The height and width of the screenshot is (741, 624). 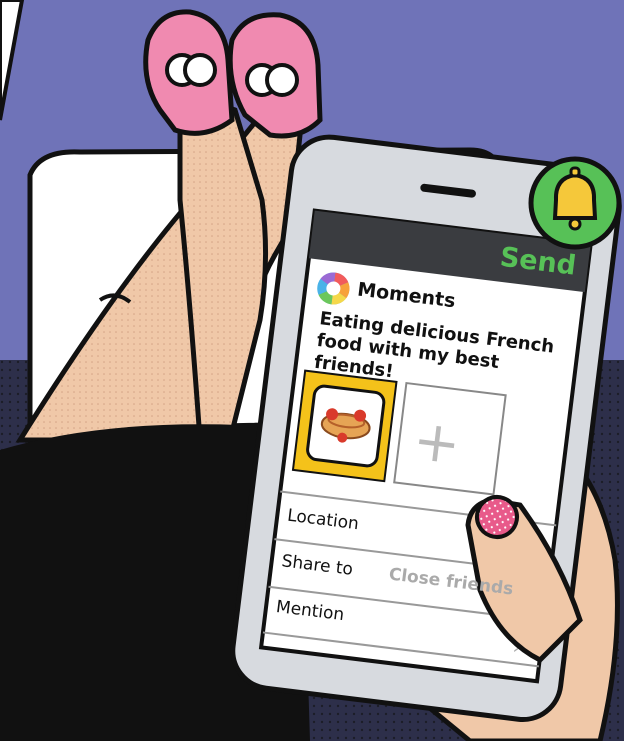 I want to click on location-label: Location, so click(x=323, y=520).